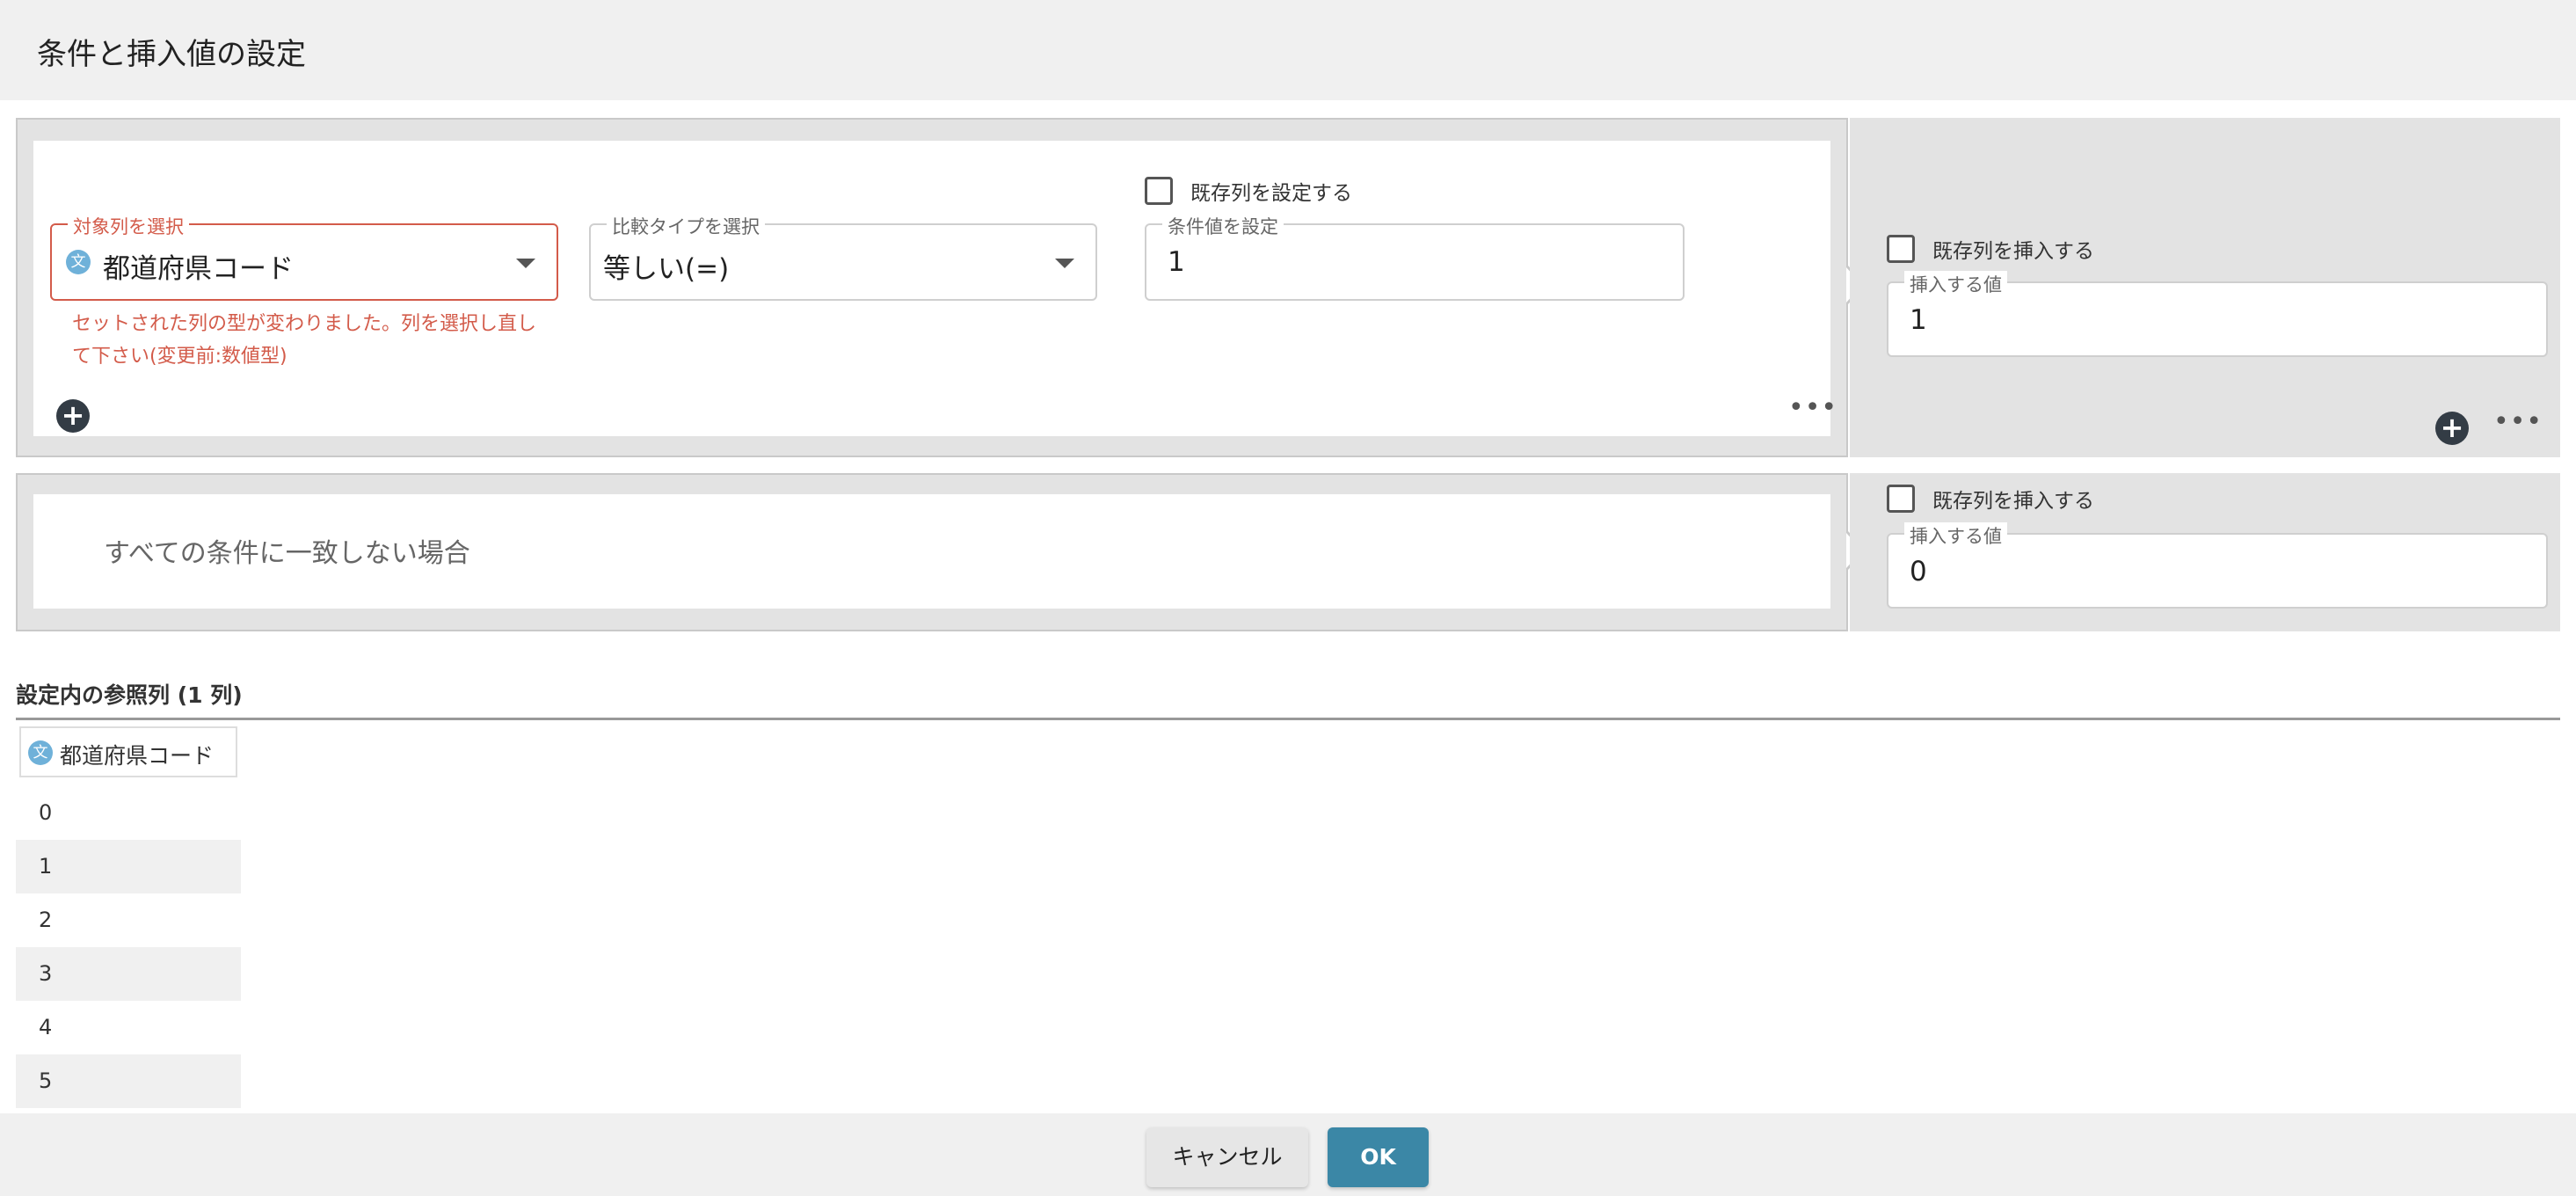 The height and width of the screenshot is (1196, 2576). I want to click on cancel-button: キャンセル, so click(1227, 1157).